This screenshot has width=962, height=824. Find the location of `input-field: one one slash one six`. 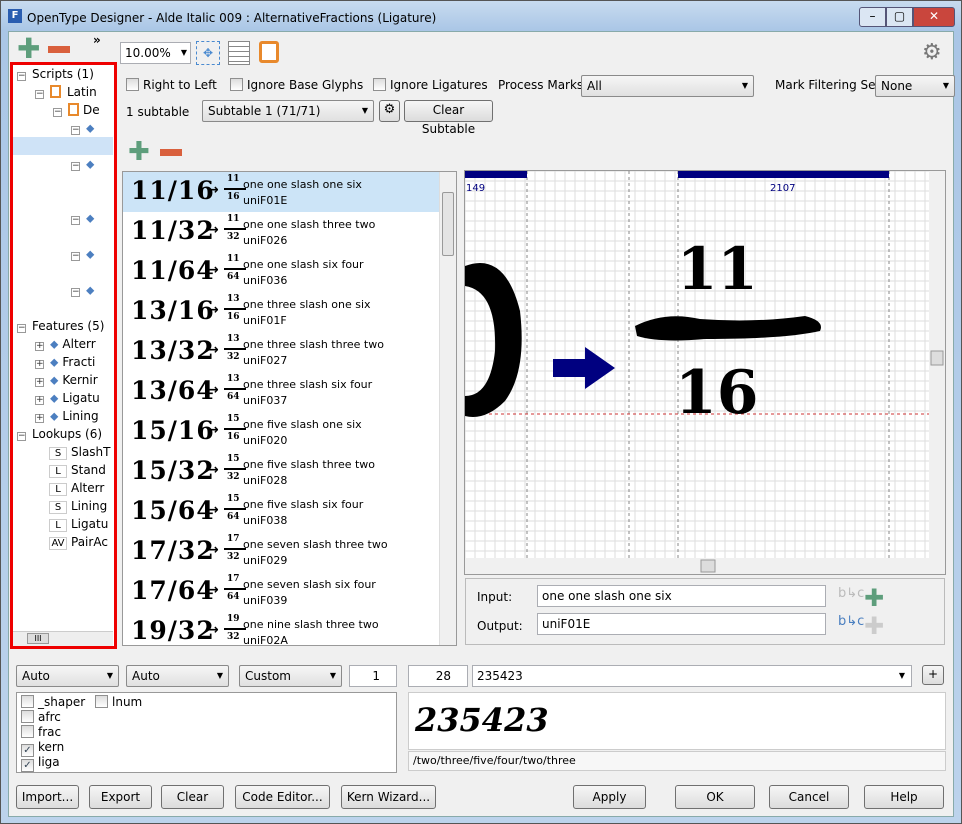

input-field: one one slash one six is located at coordinates (681, 596).